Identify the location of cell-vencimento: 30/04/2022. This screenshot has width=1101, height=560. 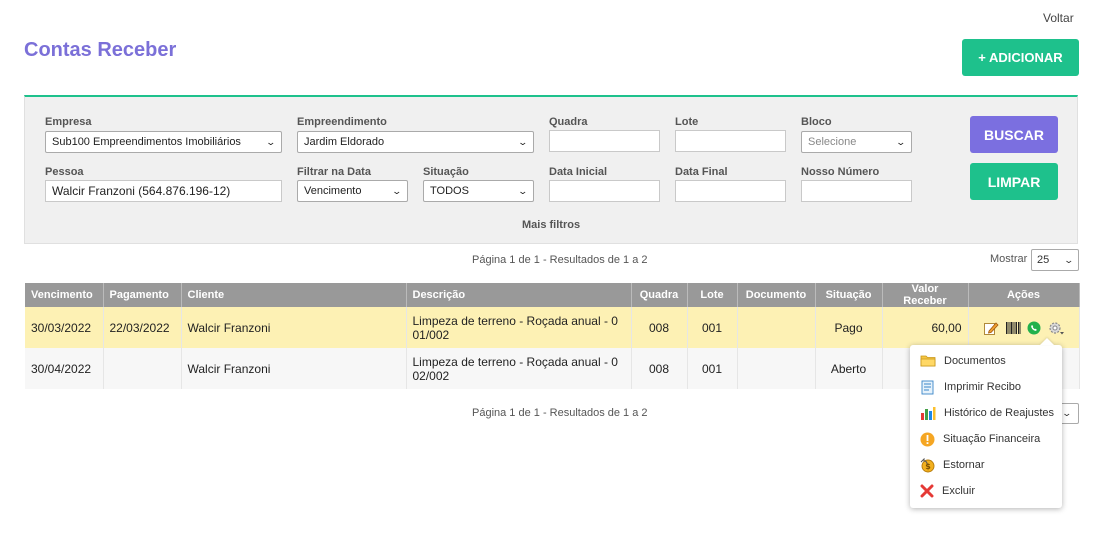
(64, 368).